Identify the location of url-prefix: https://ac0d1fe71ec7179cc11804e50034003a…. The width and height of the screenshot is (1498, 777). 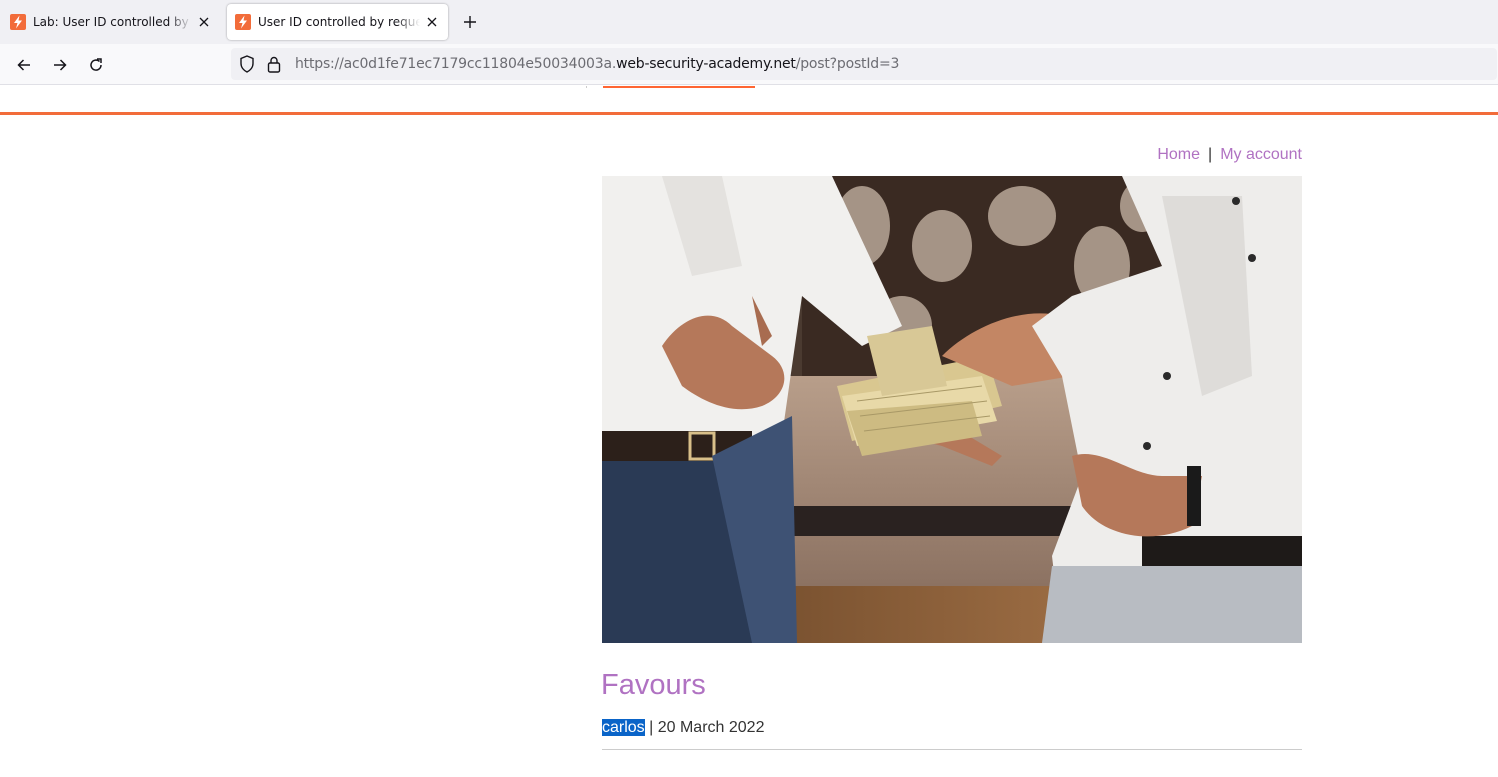
(456, 64).